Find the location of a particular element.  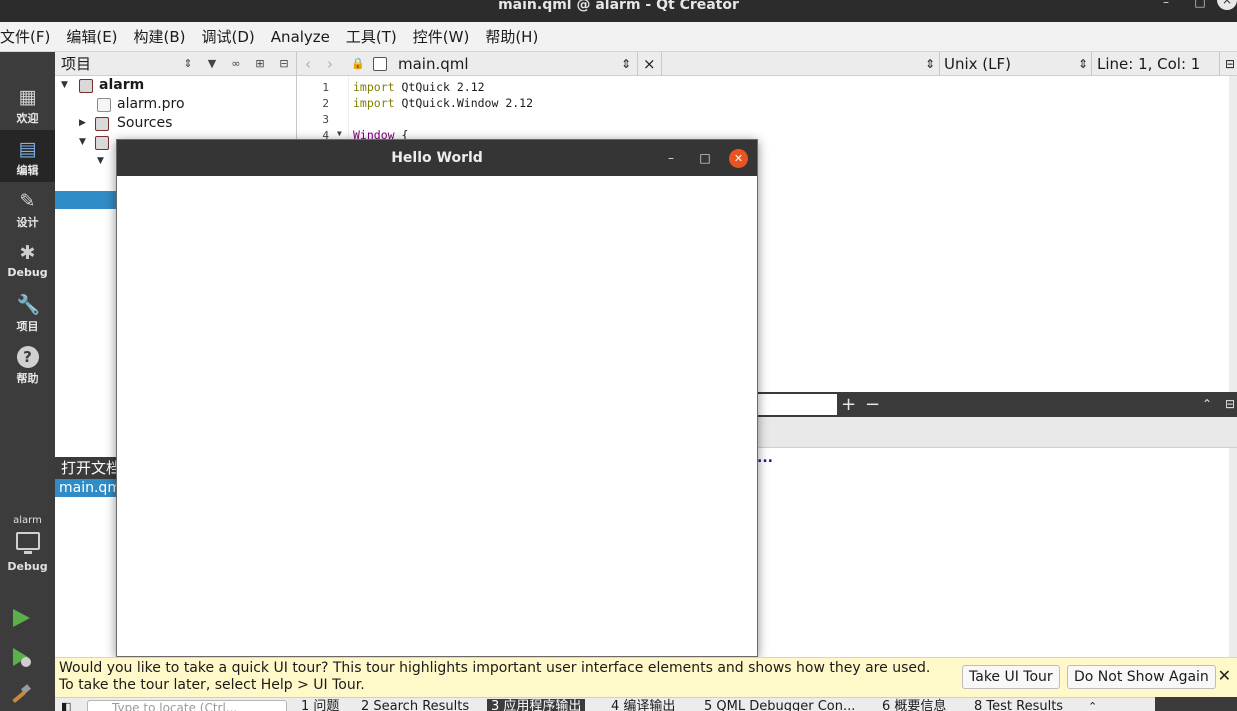

monitor-icon is located at coordinates (27, 543).